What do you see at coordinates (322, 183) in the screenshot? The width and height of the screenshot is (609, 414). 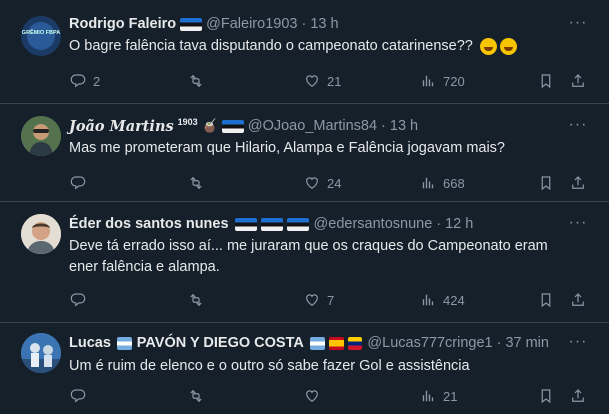 I see `like-button: 24` at bounding box center [322, 183].